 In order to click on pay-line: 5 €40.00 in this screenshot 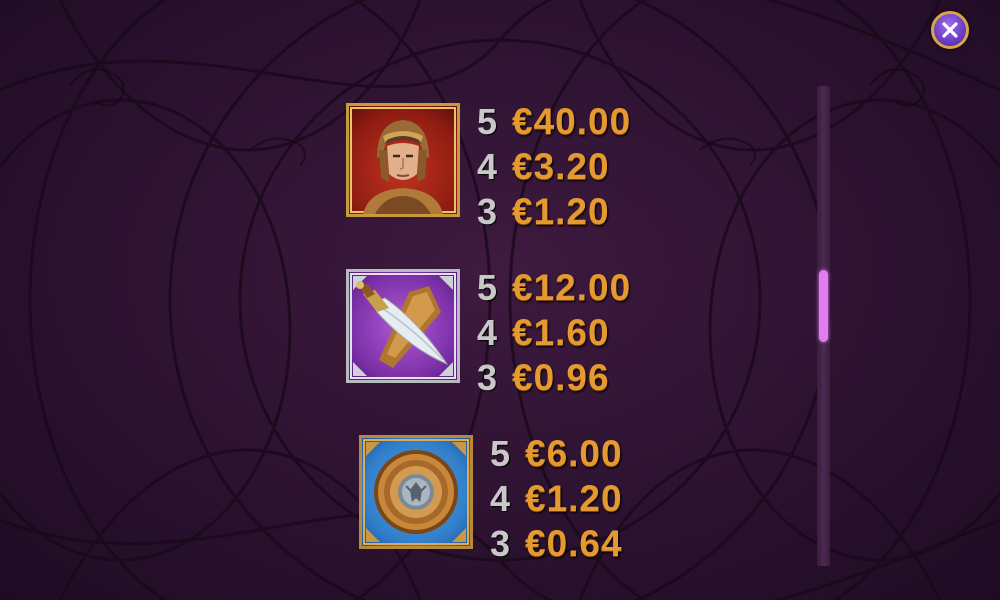, I will do `click(551, 121)`.